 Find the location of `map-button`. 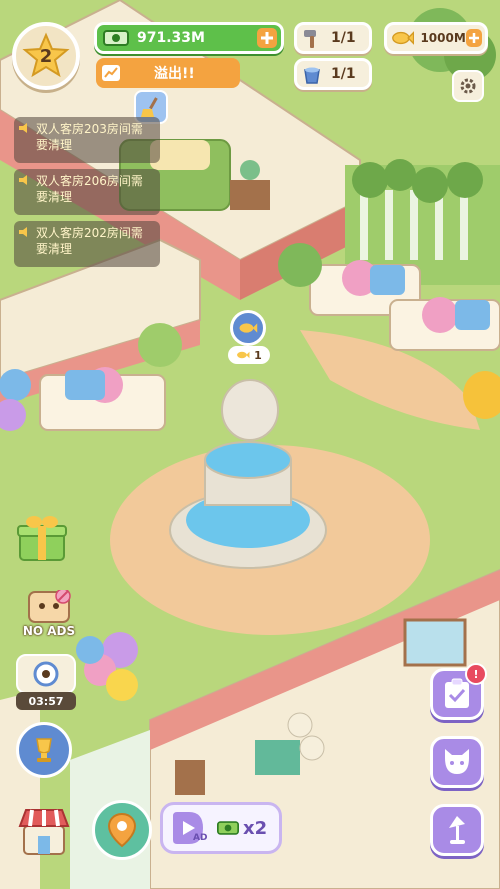

map-button is located at coordinates (122, 830).